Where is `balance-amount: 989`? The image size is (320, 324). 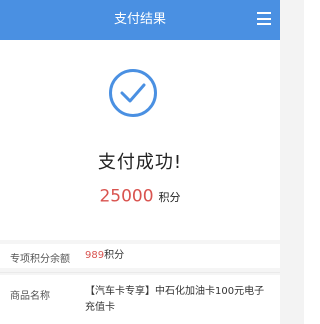 balance-amount: 989 is located at coordinates (95, 255).